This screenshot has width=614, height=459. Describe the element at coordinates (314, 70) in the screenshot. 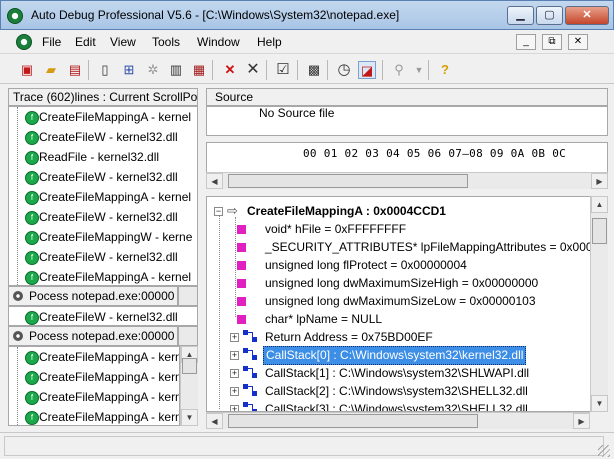

I see `properties-icon: ▩` at that location.